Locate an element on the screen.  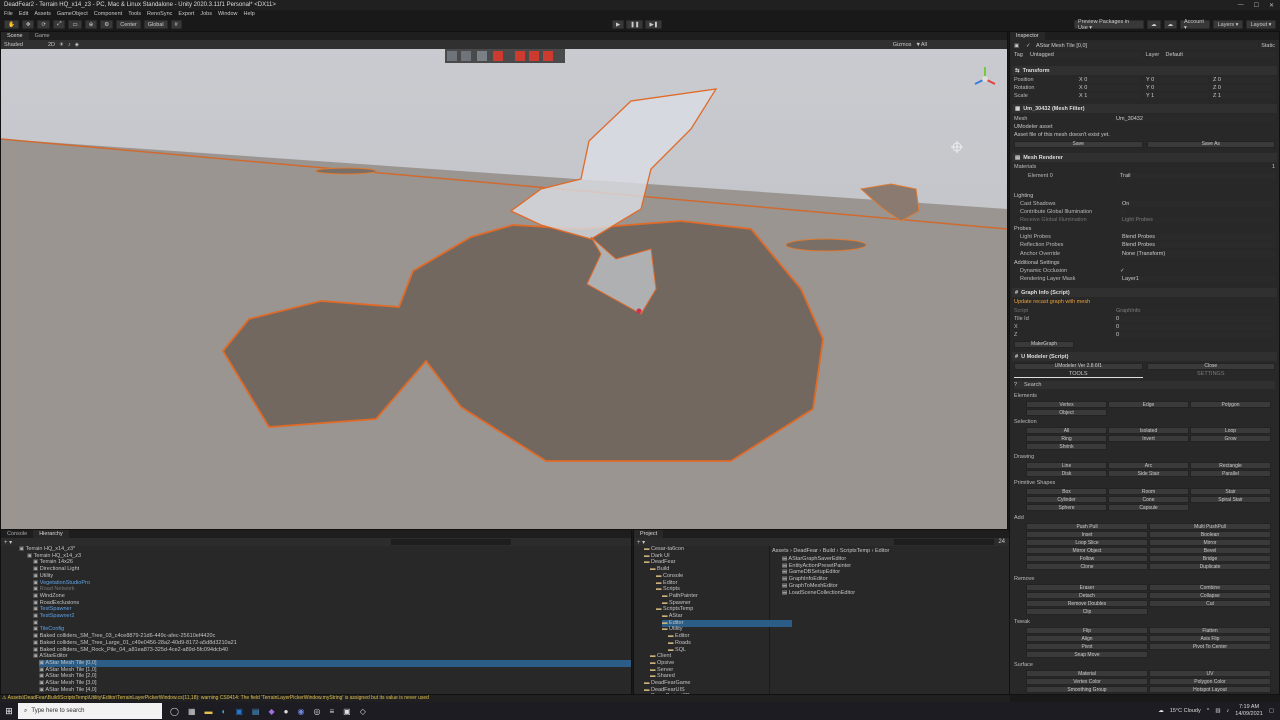
menu-item-file: File is located at coordinates (8, 14).